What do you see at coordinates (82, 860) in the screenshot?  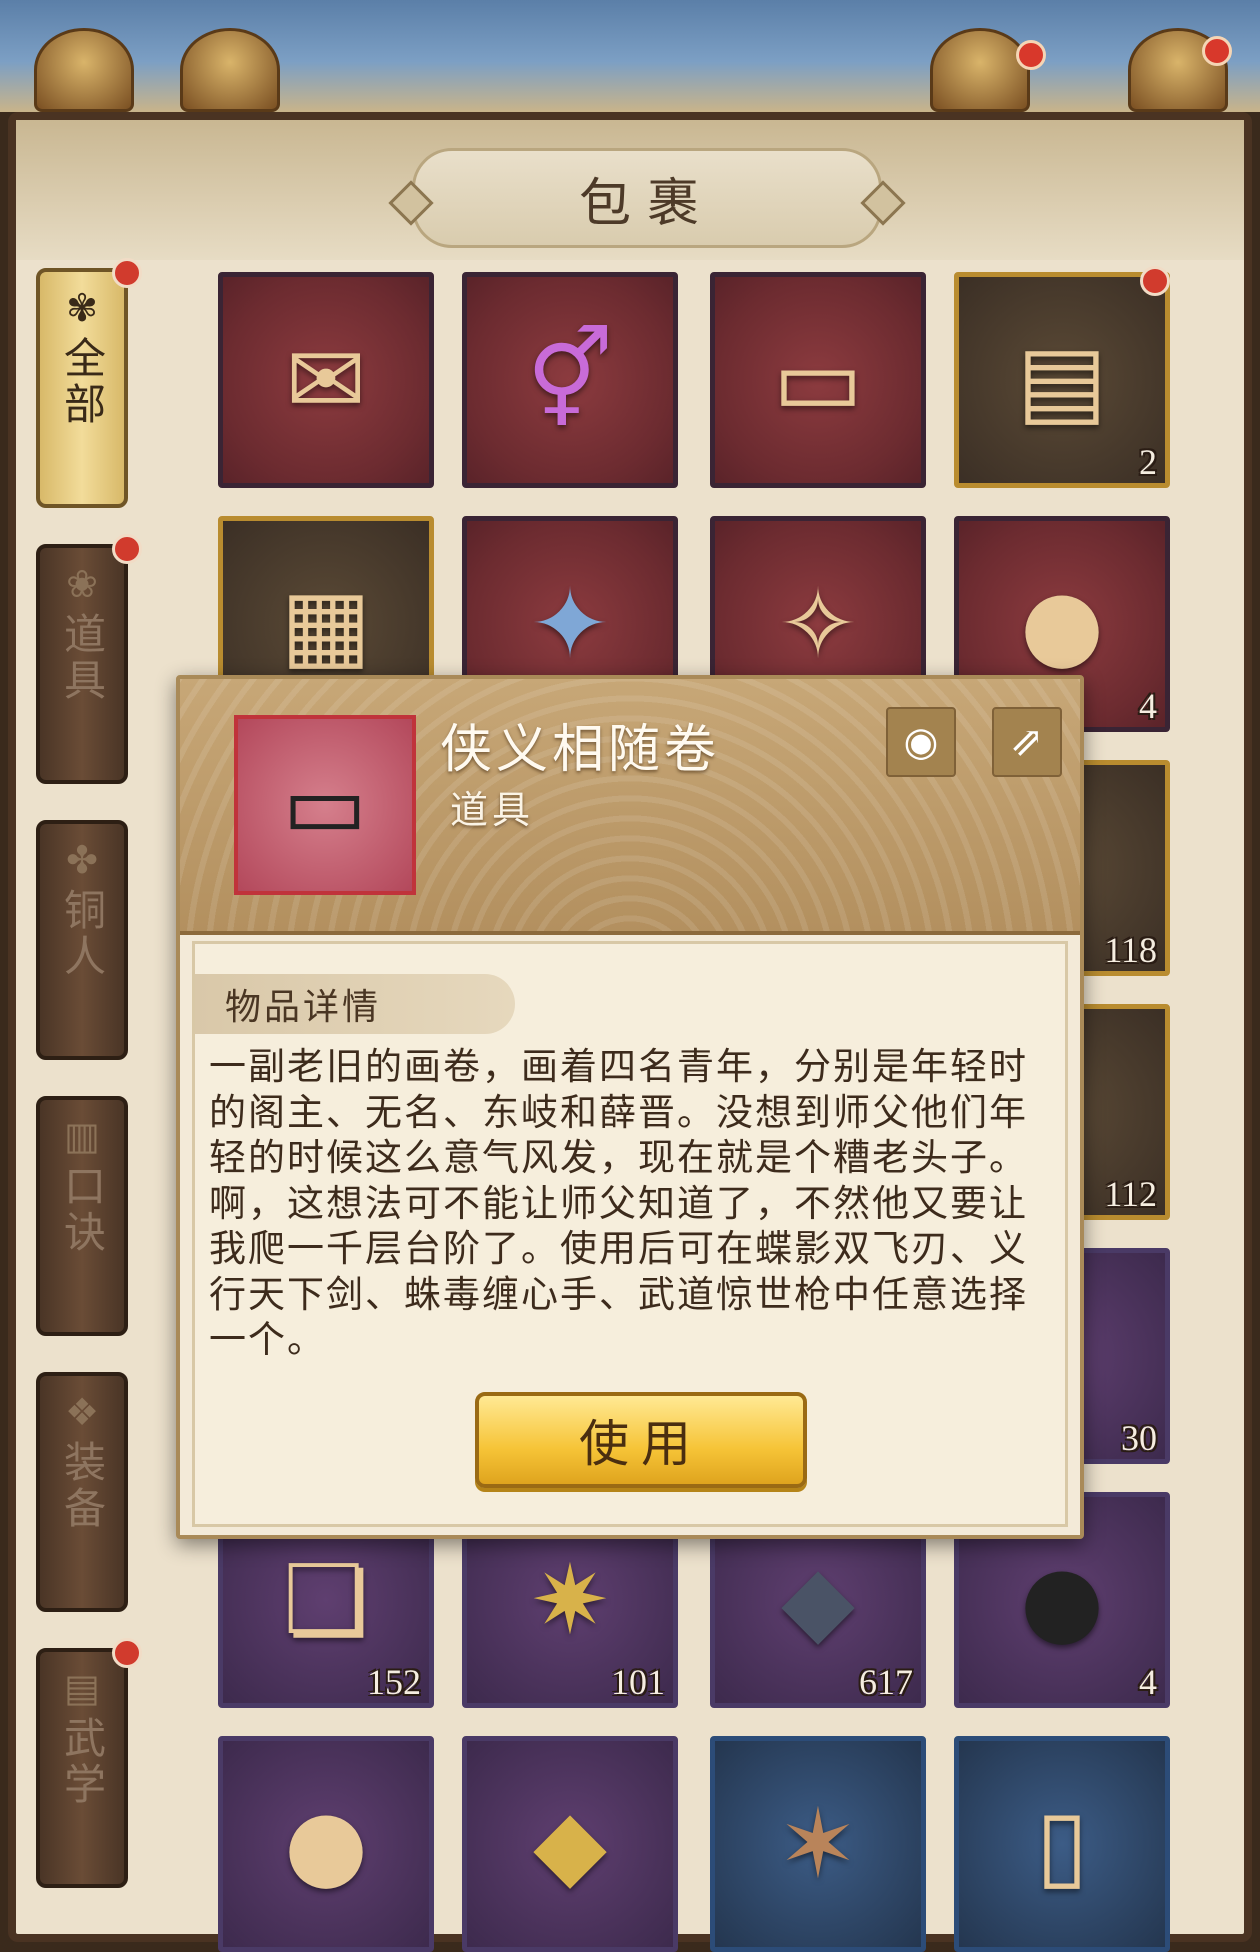 I see `bronze-figure-icon: ✤` at bounding box center [82, 860].